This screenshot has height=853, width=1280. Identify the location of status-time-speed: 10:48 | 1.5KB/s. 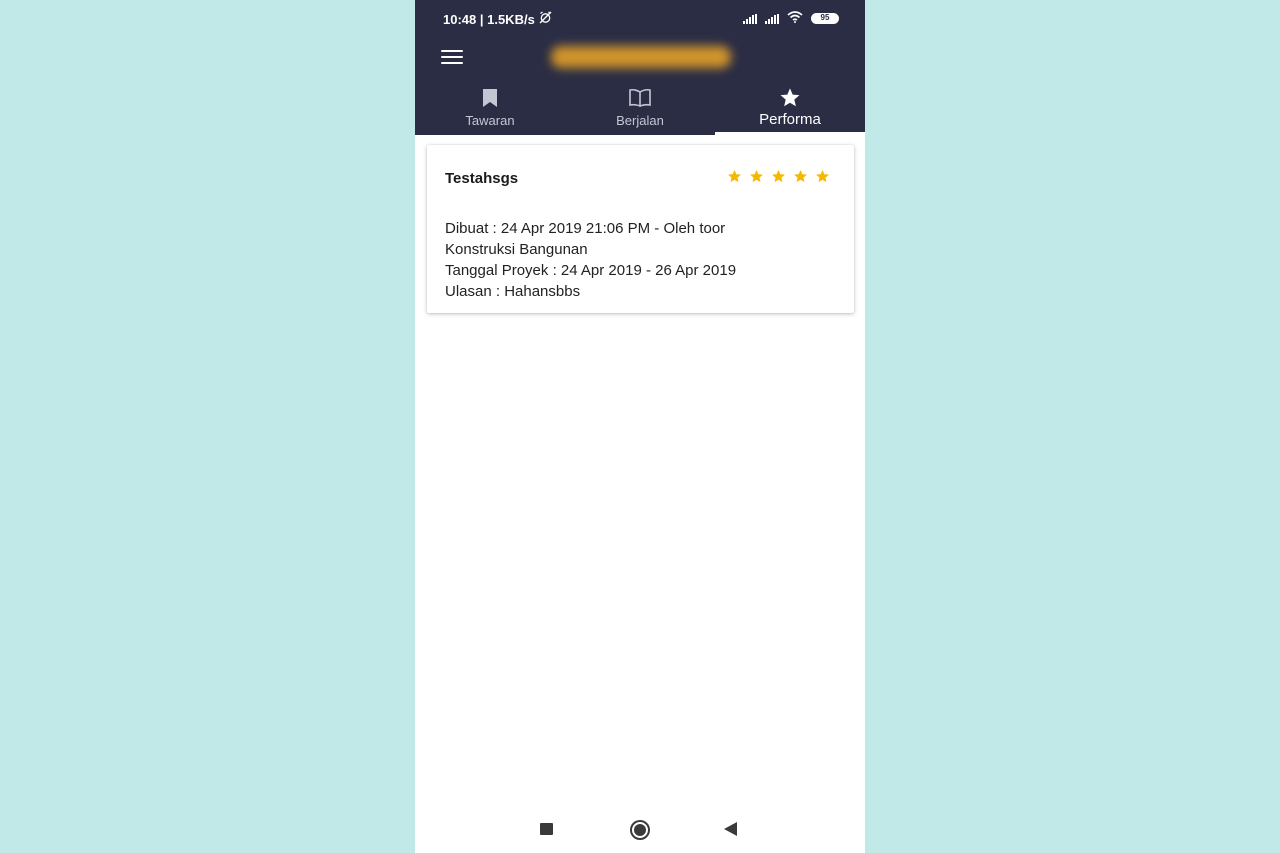
(489, 19).